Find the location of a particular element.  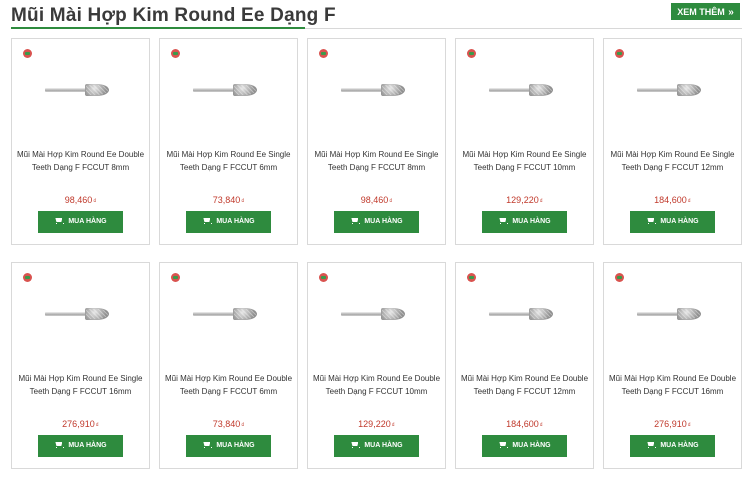

view-more-label: XEM THÊM is located at coordinates (701, 12).